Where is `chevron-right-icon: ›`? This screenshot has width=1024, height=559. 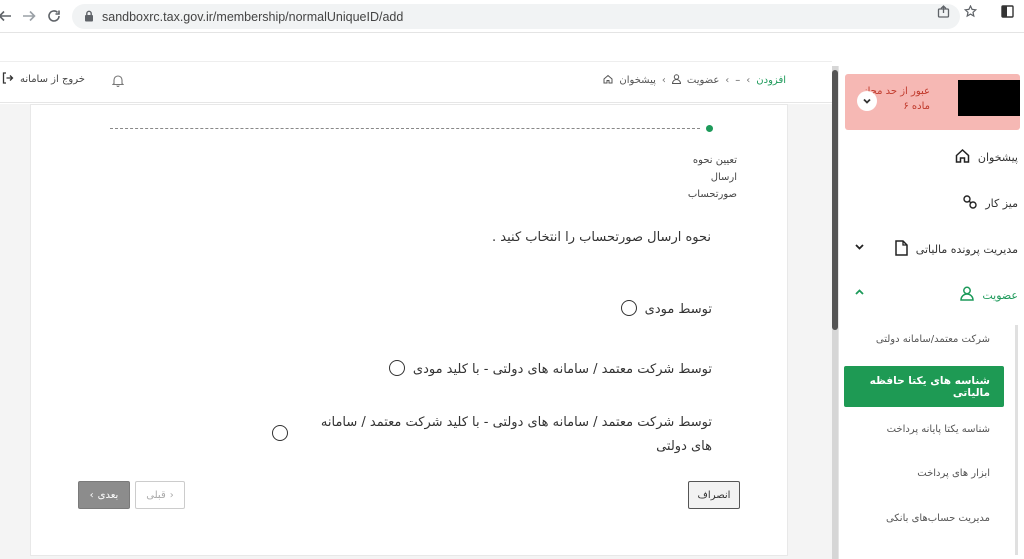
chevron-right-icon: › is located at coordinates (91, 495).